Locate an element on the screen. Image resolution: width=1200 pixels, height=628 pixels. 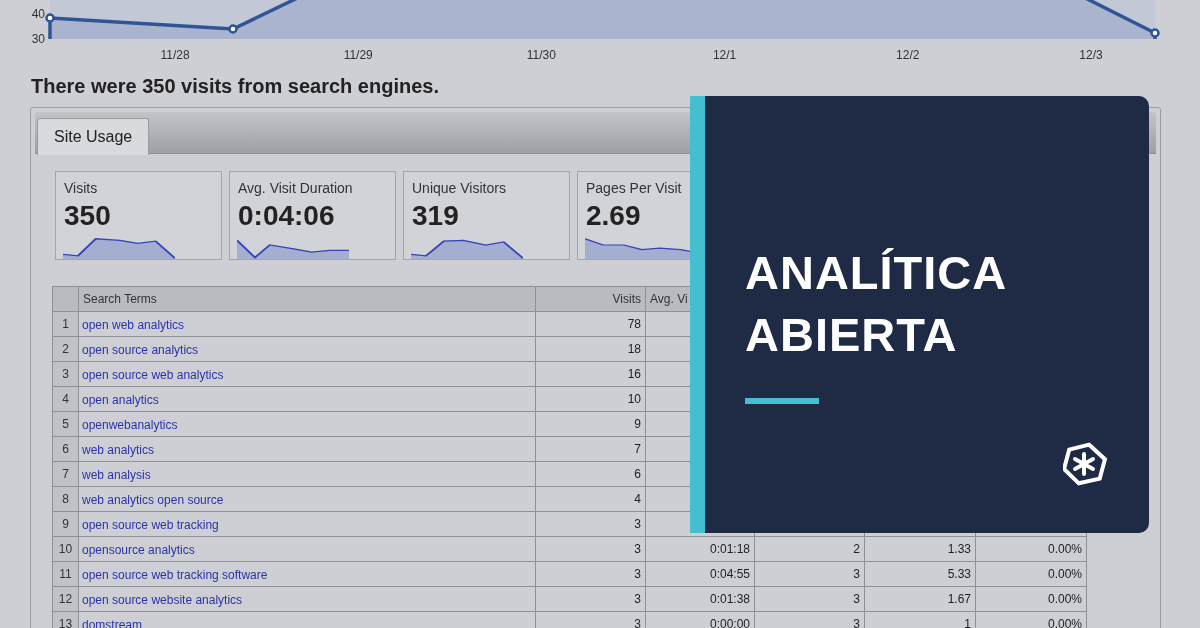
search-term-link: openwebanalytics is located at coordinates (130, 425).